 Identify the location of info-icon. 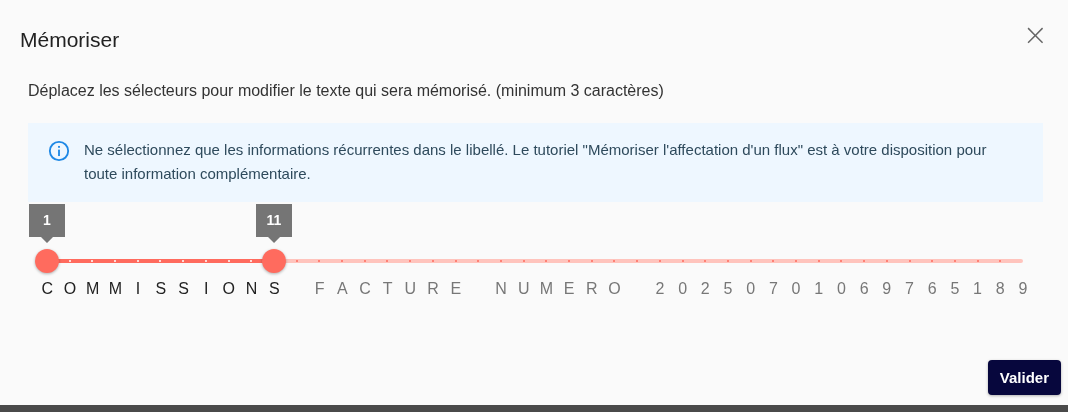
(59, 151).